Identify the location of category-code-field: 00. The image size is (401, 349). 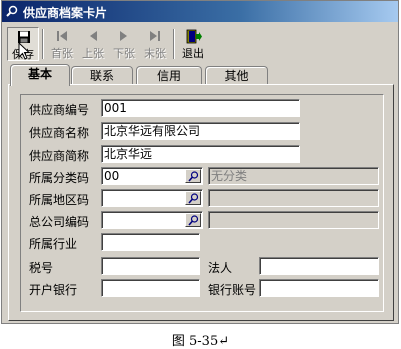
(152, 176).